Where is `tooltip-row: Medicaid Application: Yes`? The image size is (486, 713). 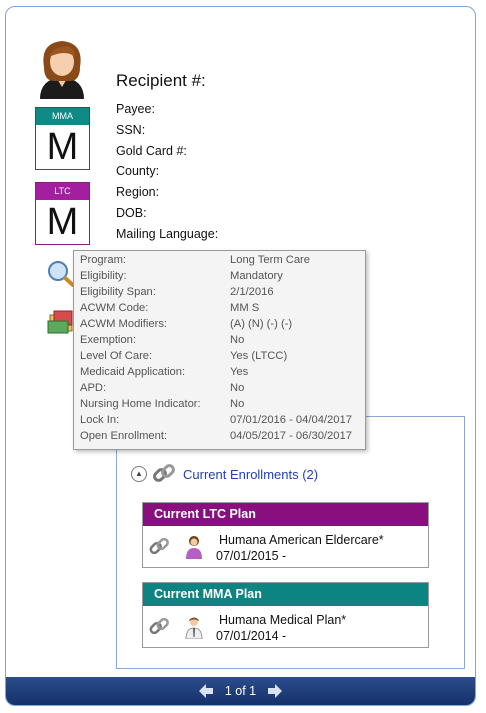
tooltip-row: Medicaid Application: Yes is located at coordinates (164, 374).